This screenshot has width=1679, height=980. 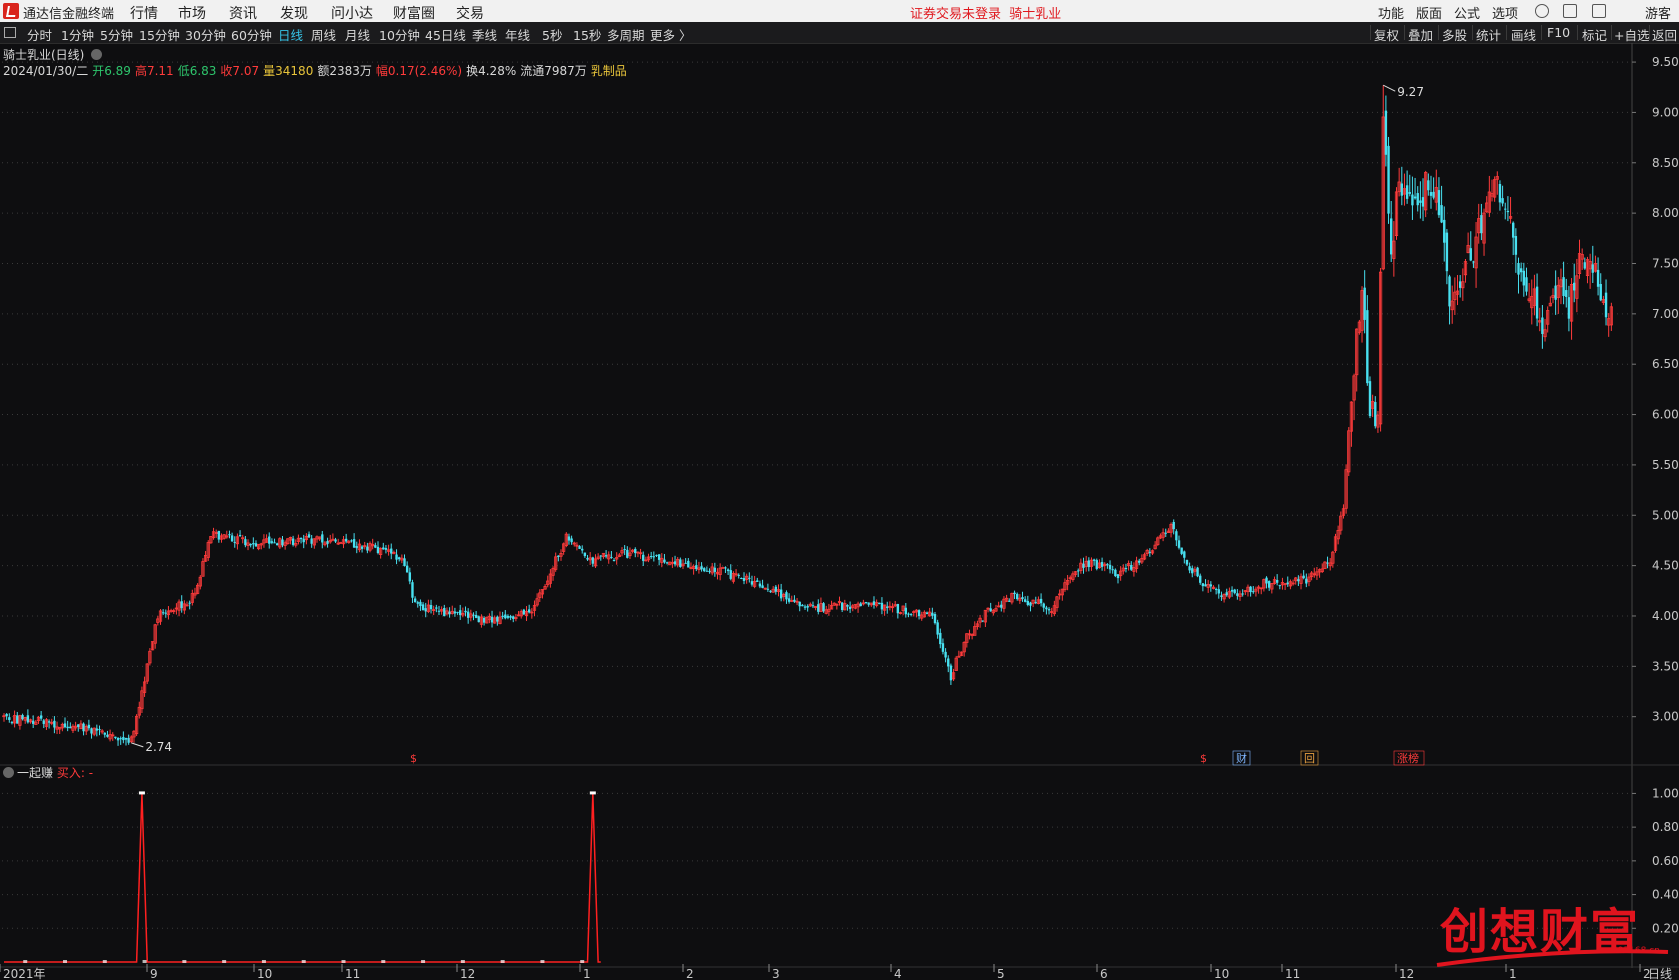 I want to click on event-marker: $, so click(x=413, y=758).